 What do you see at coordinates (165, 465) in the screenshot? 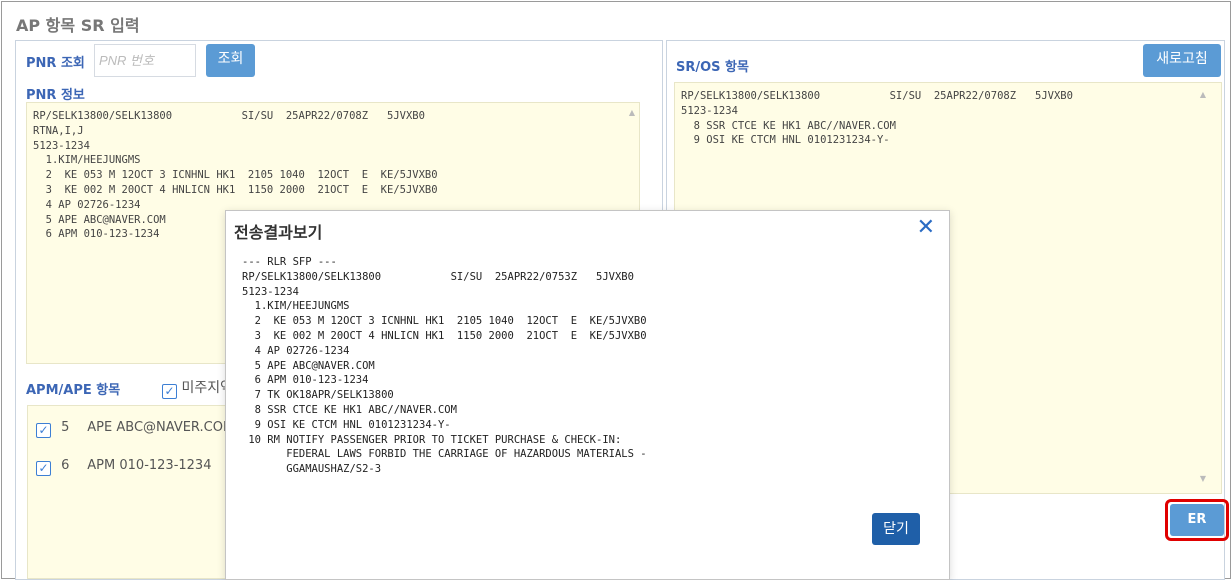
I see `item-value: 010-123-1234` at bounding box center [165, 465].